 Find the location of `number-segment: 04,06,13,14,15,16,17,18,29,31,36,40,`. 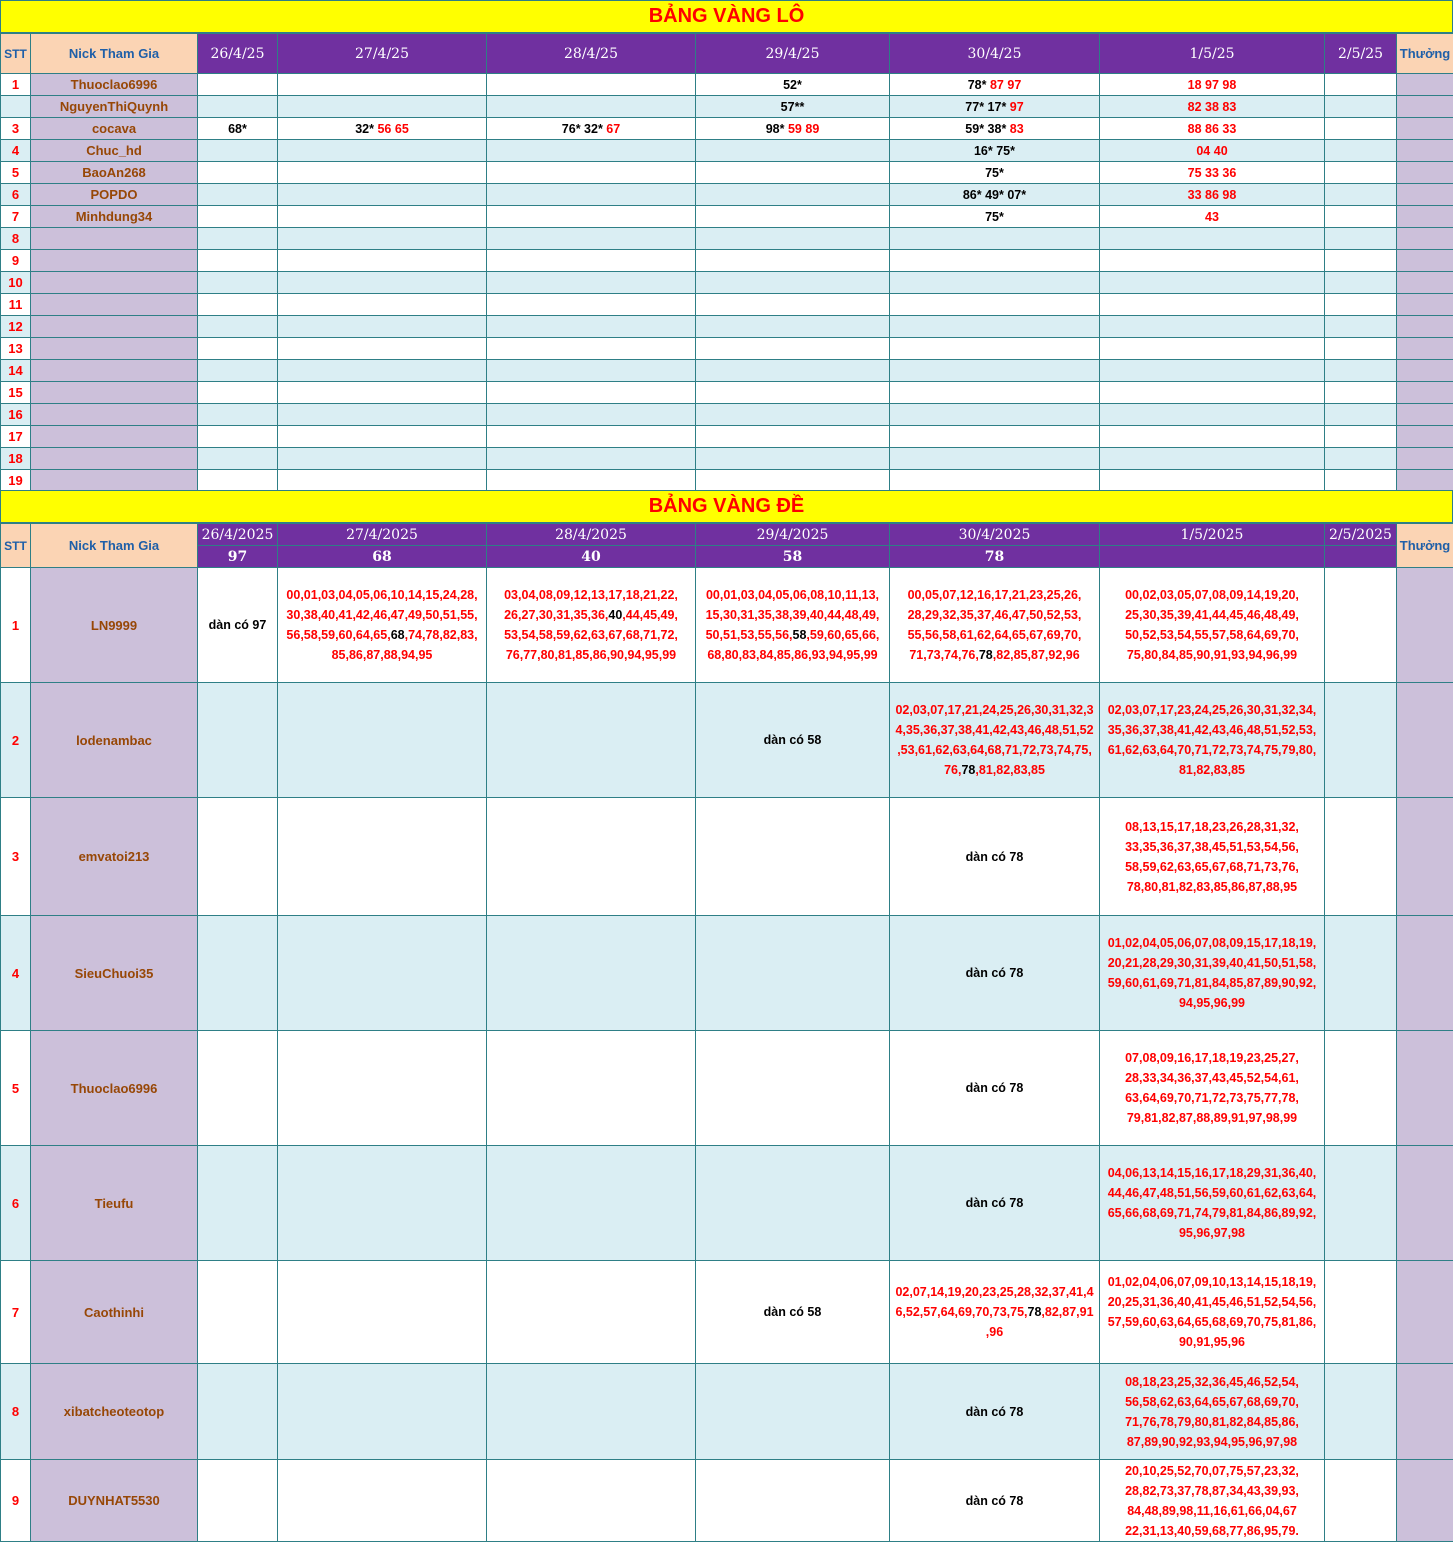

number-segment: 04,06,13,14,15,16,17,18,29,31,36,40, is located at coordinates (1212, 1173).